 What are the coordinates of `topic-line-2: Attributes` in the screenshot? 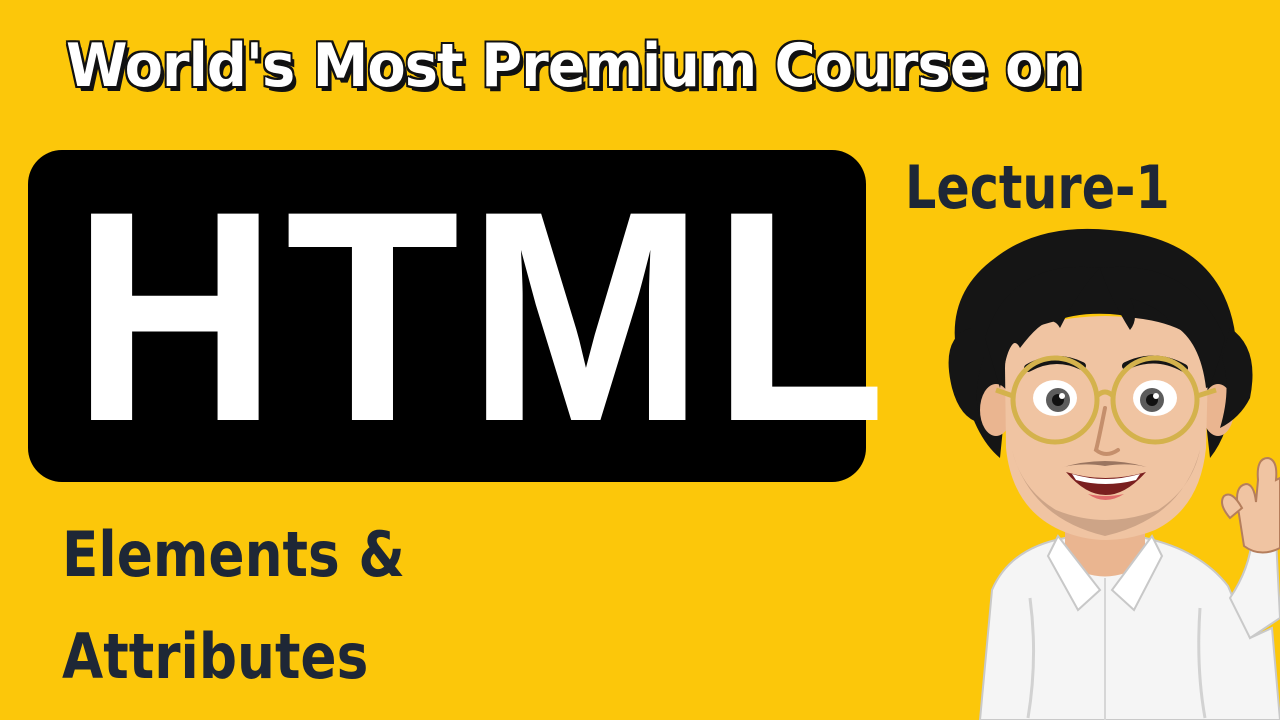 It's located at (215, 656).